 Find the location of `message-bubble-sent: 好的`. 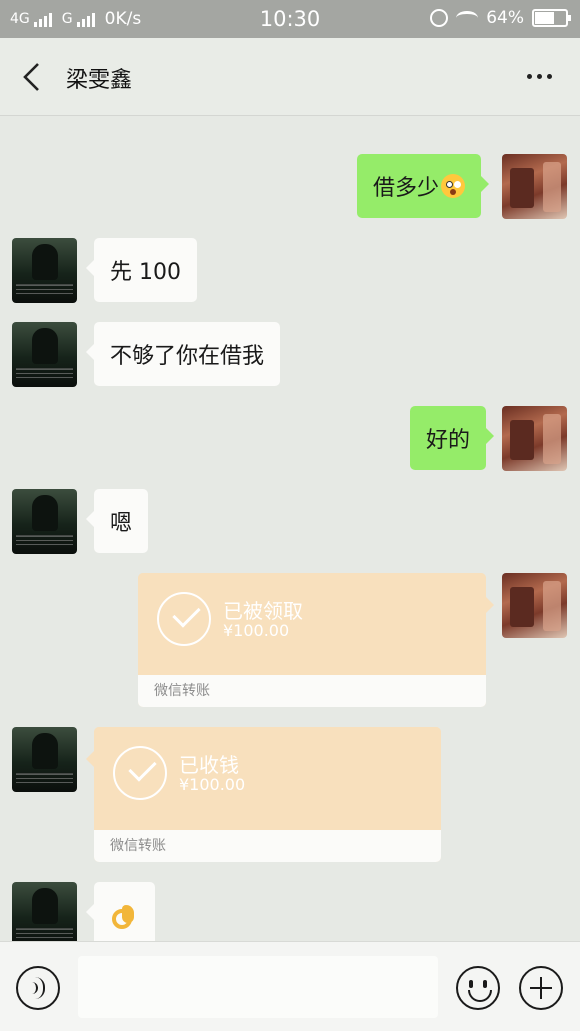

message-bubble-sent: 好的 is located at coordinates (452, 438).